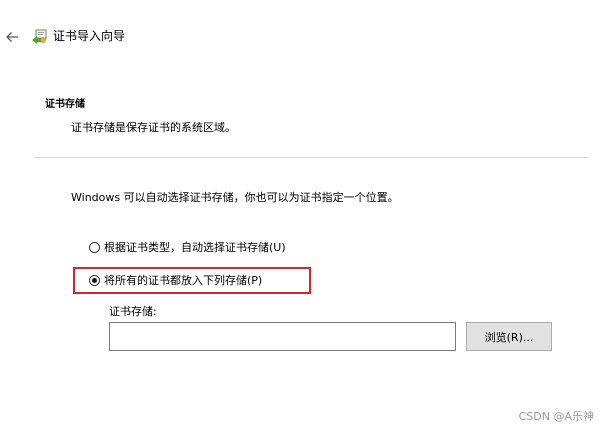 The height and width of the screenshot is (434, 608). Describe the element at coordinates (235, 197) in the screenshot. I see `intro-text: Windows 可以自动选择证书存储，你也可以为证书指定一个位置。` at that location.